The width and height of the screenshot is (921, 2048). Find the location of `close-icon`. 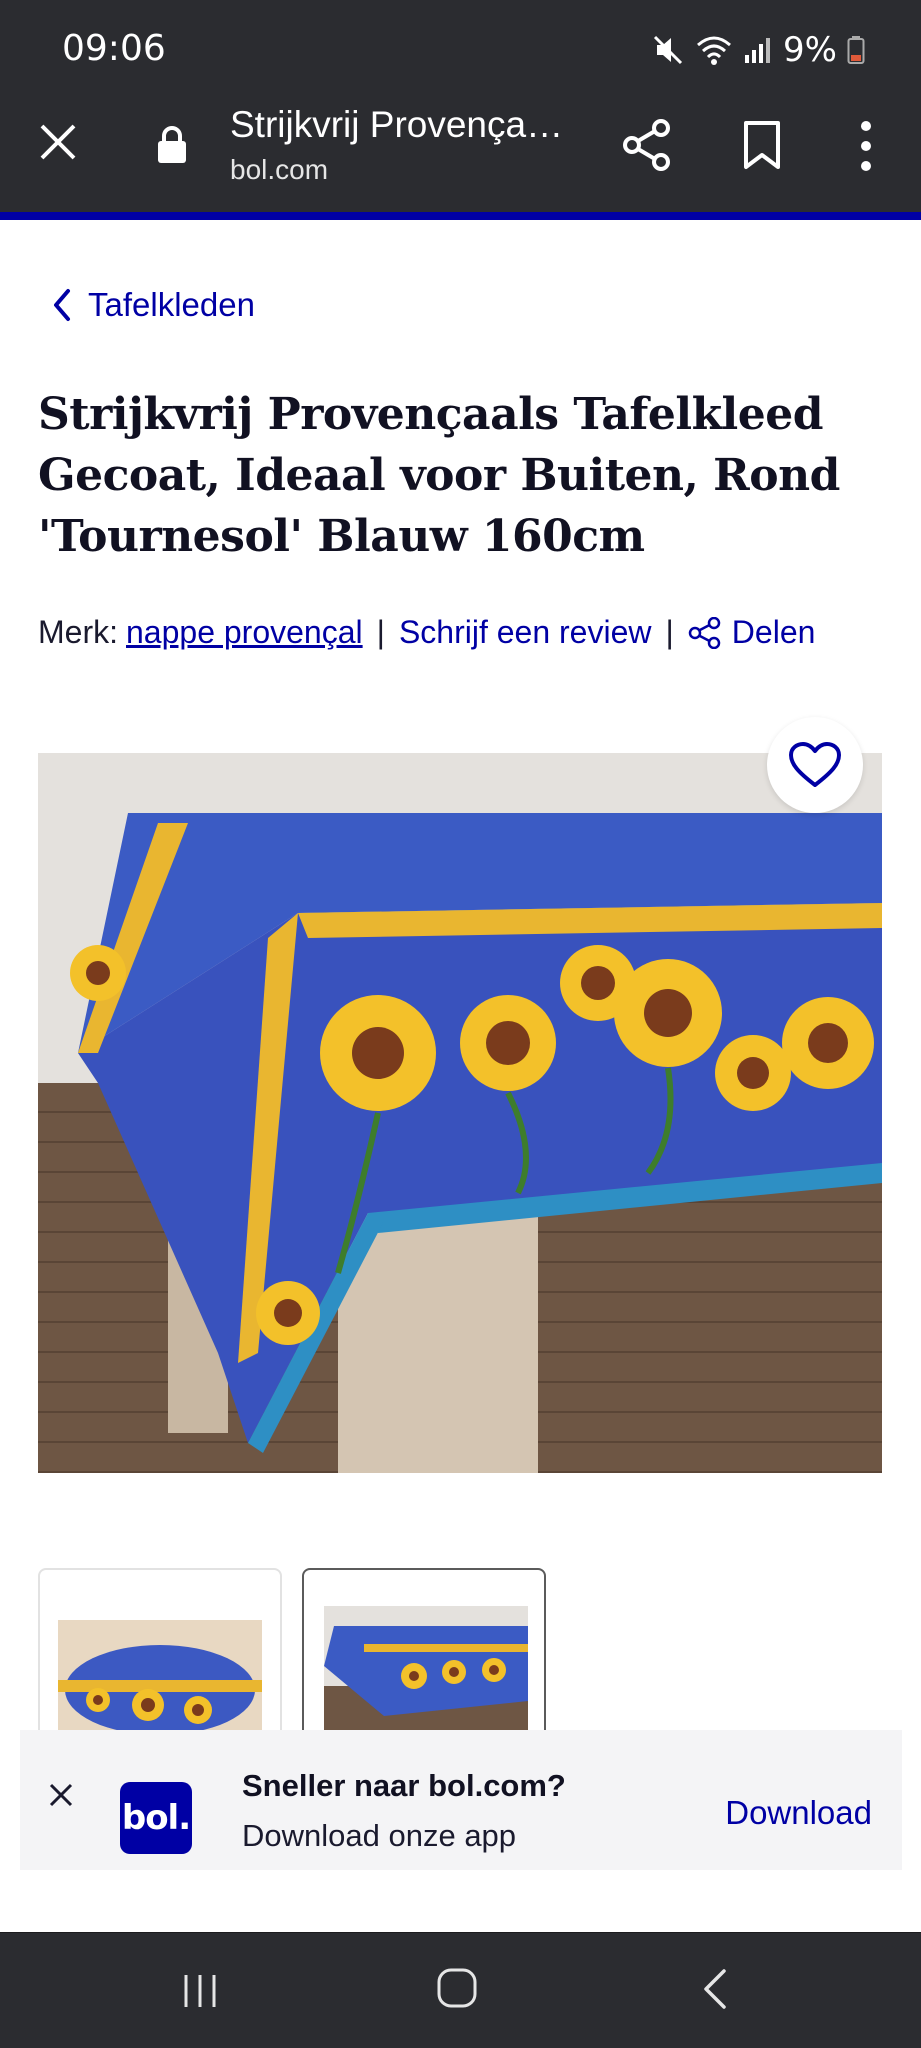

close-icon is located at coordinates (61, 1795).